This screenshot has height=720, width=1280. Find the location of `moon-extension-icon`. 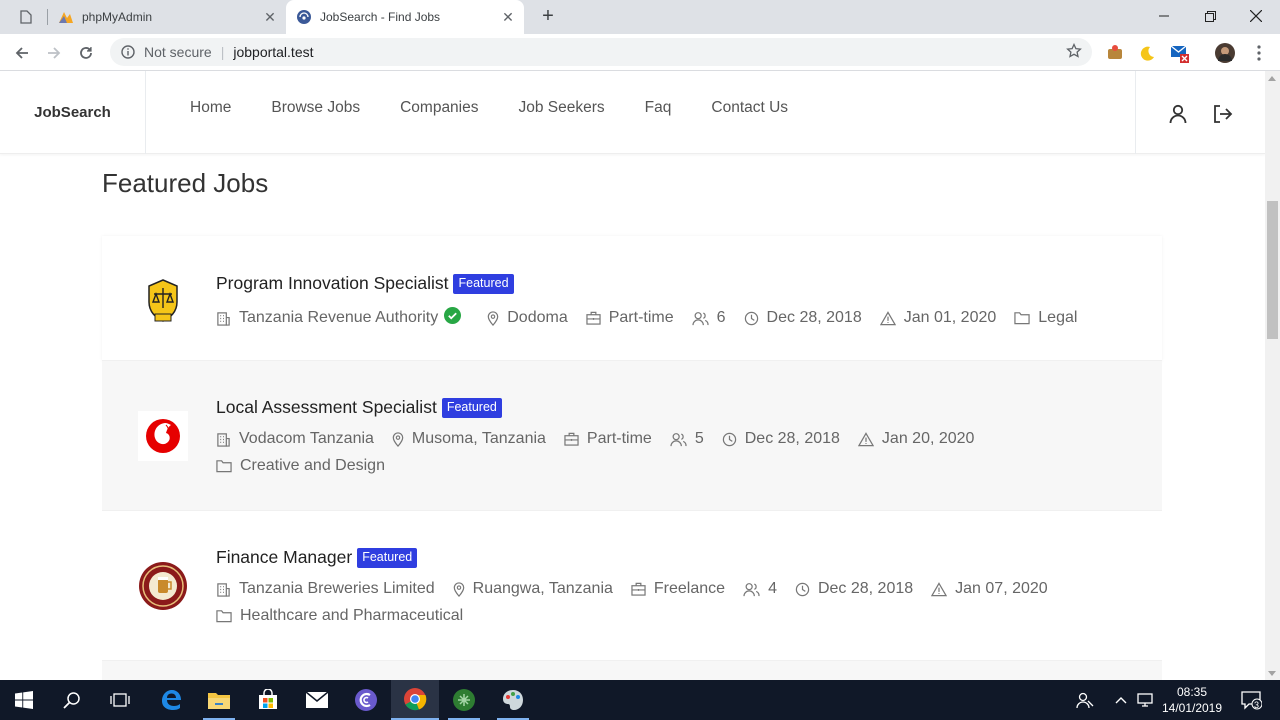

moon-extension-icon is located at coordinates (1147, 53).